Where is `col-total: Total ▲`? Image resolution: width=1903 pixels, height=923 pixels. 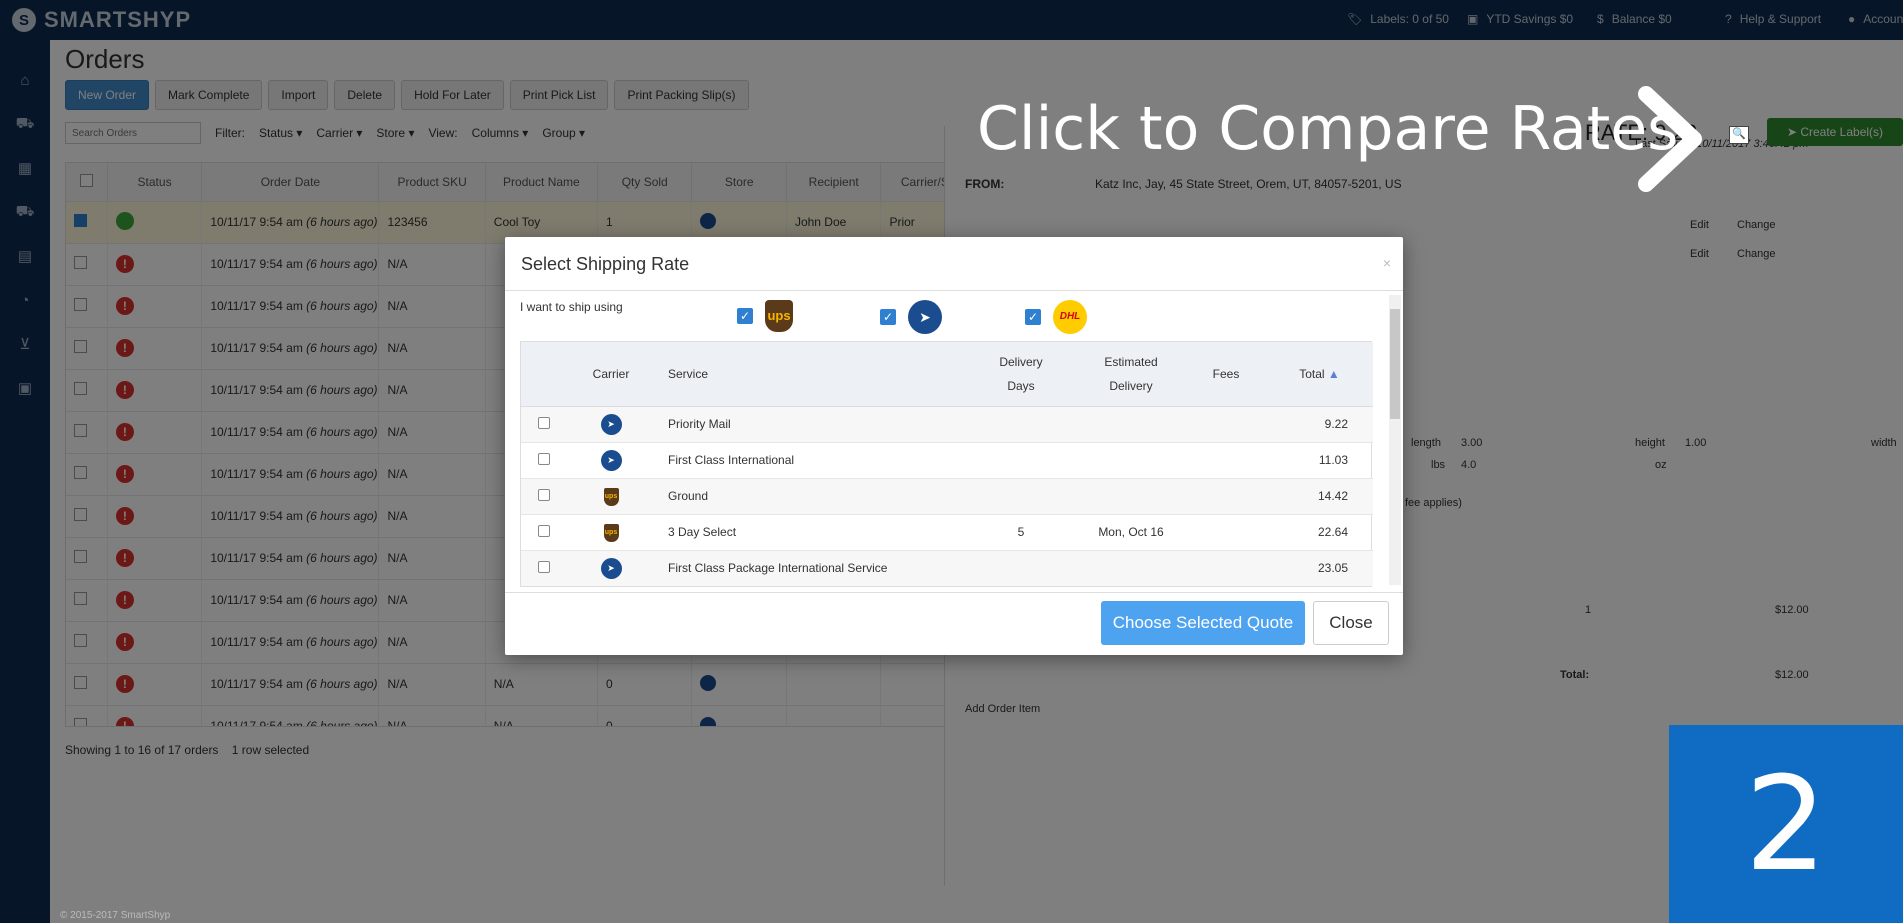
col-total: Total ▲ is located at coordinates (1319, 374).